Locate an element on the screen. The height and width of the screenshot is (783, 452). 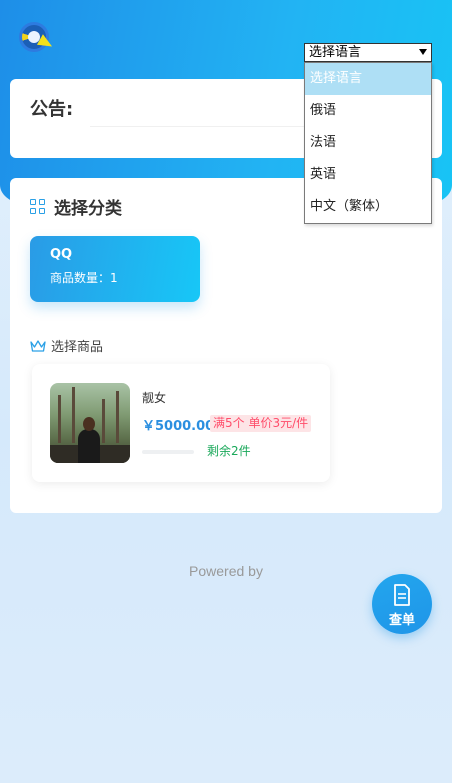
language-option: 法语 is located at coordinates (368, 143).